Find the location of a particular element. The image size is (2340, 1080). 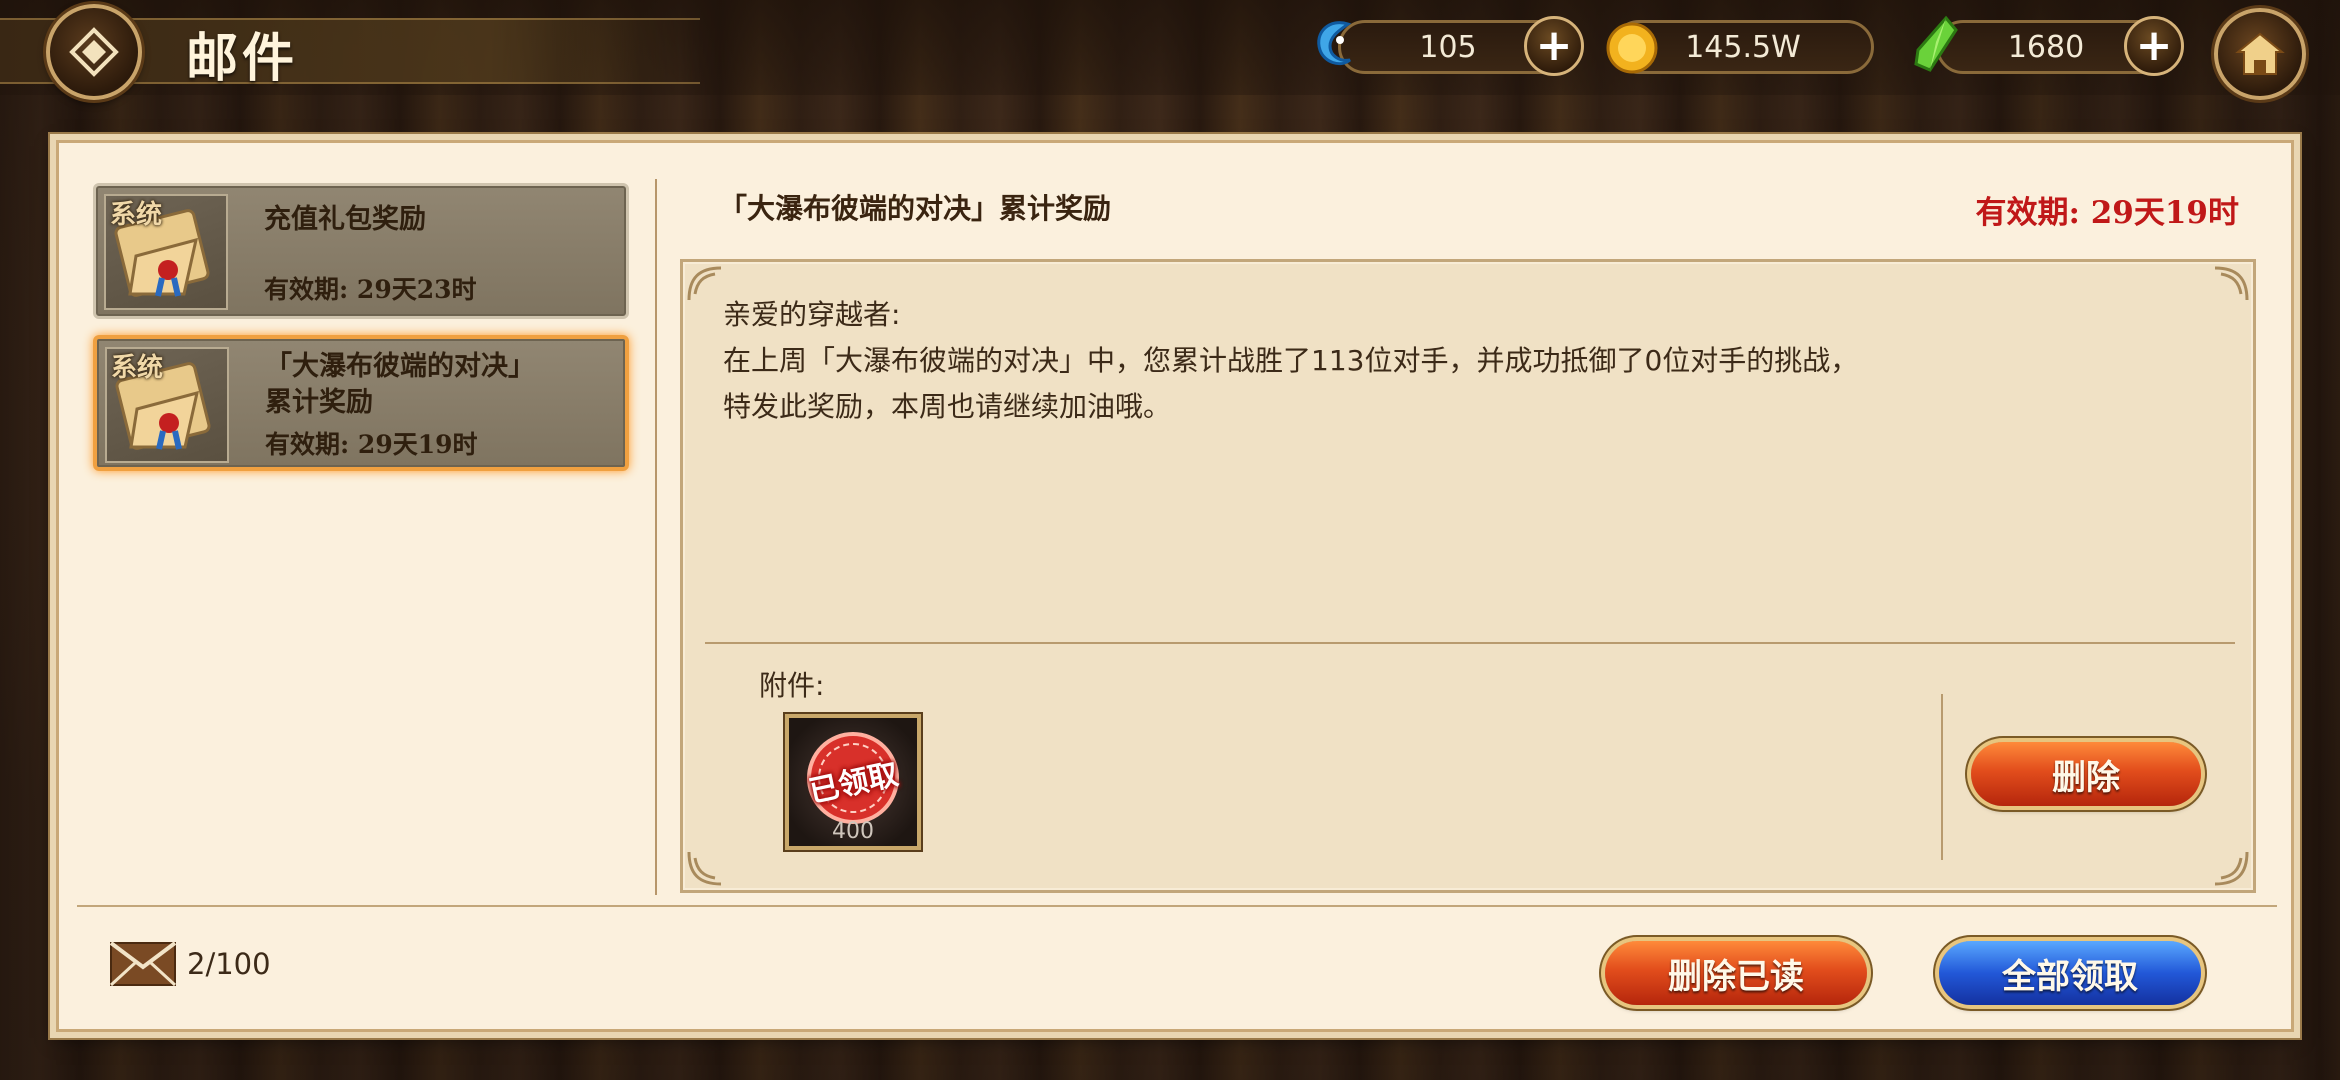

attachment-separator is located at coordinates (1470, 643).